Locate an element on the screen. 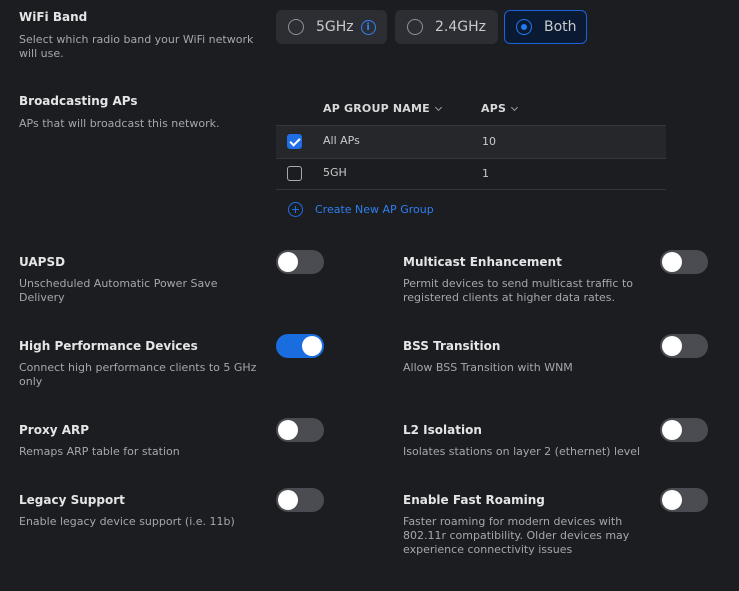 This screenshot has width=739, height=591. column-header-ap-group-name: AP GROUP NAME is located at coordinates (382, 108).